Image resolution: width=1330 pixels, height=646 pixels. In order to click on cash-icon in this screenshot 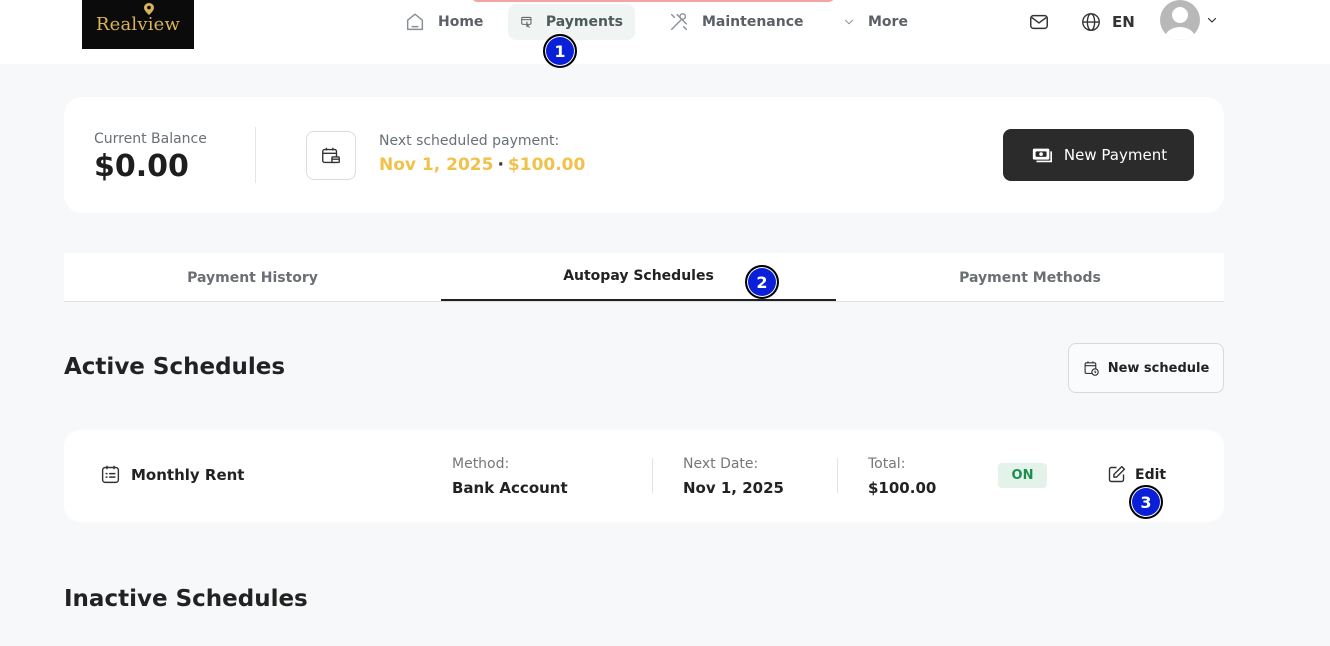, I will do `click(1042, 155)`.